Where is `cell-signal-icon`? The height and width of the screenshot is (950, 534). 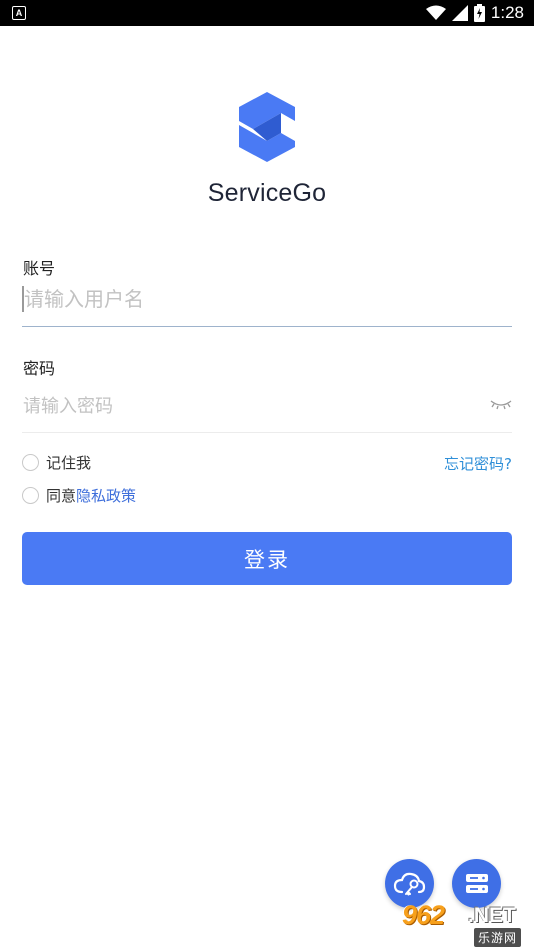 cell-signal-icon is located at coordinates (459, 13).